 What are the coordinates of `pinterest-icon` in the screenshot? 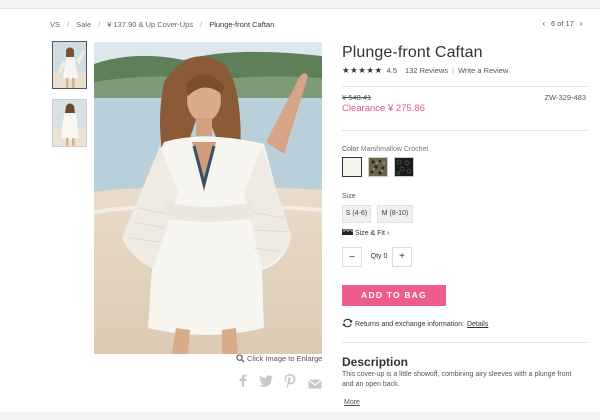 It's located at (290, 383).